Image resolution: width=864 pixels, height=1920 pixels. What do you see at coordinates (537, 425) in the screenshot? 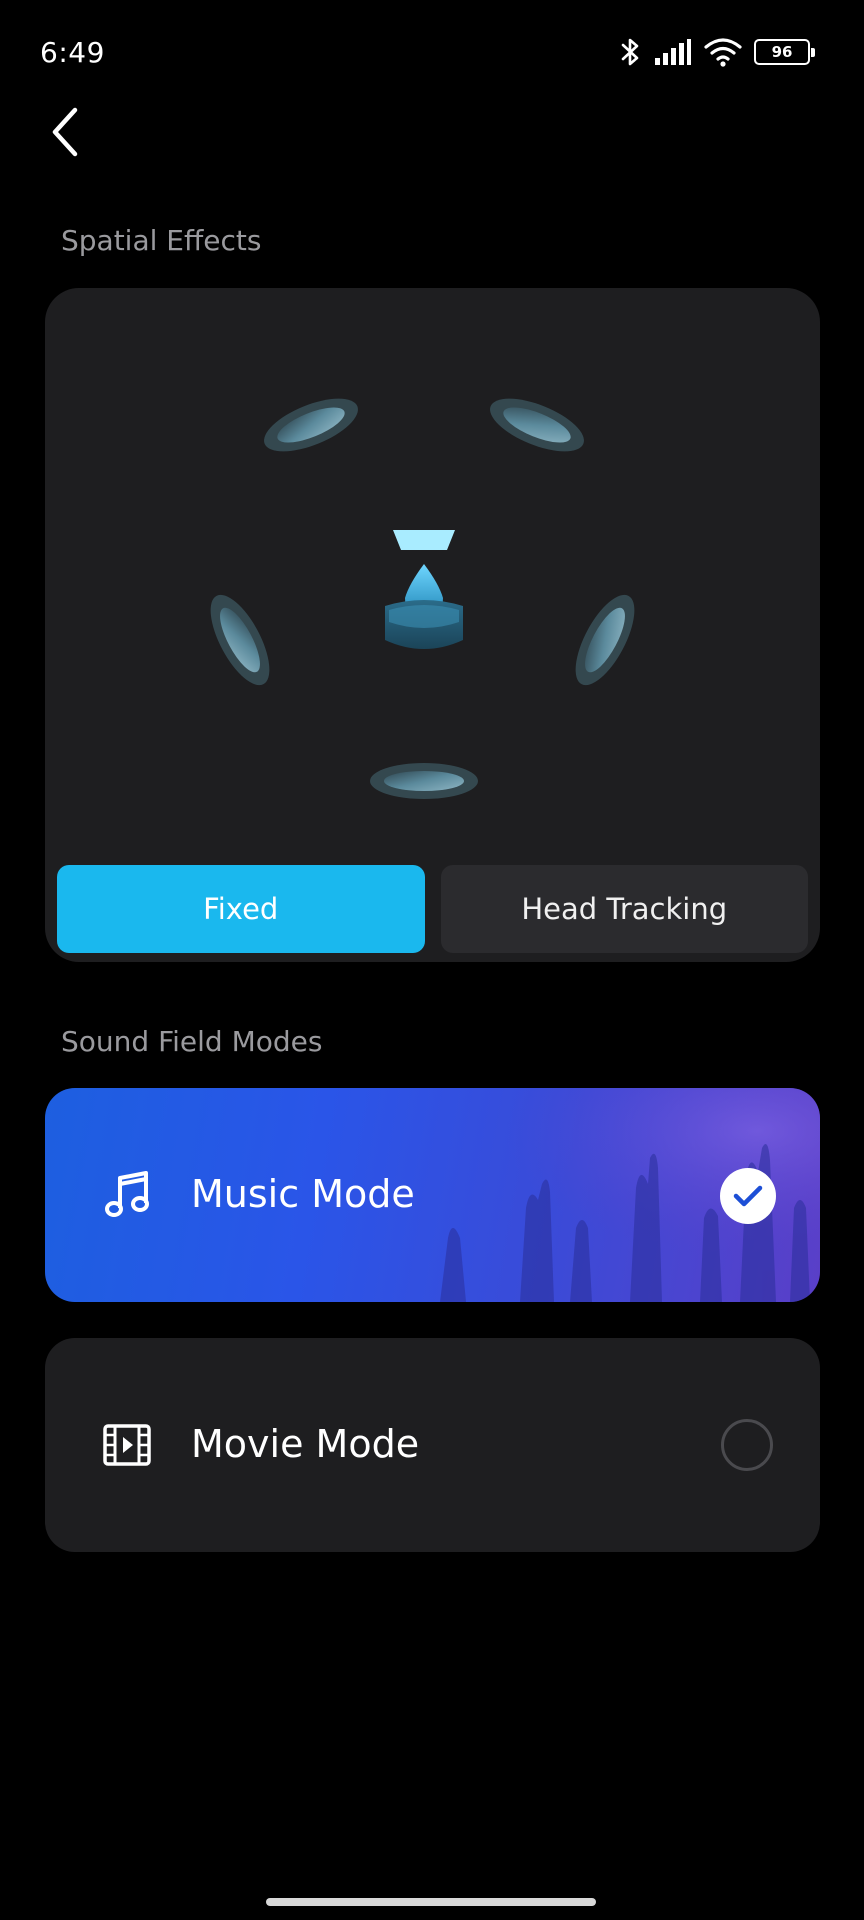
I see `speaker-top-right` at bounding box center [537, 425].